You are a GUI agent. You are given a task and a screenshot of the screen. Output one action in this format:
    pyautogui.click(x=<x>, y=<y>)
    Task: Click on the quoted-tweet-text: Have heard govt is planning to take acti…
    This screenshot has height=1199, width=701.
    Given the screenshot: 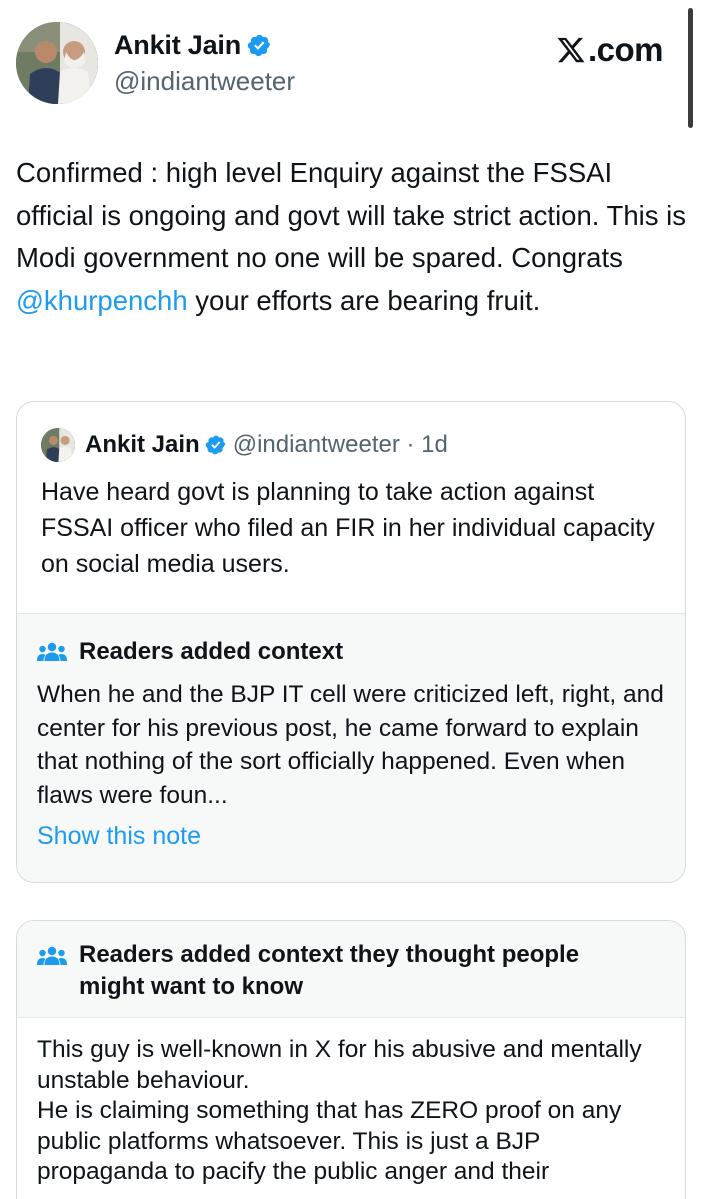 What is the action you would take?
    pyautogui.click(x=348, y=528)
    